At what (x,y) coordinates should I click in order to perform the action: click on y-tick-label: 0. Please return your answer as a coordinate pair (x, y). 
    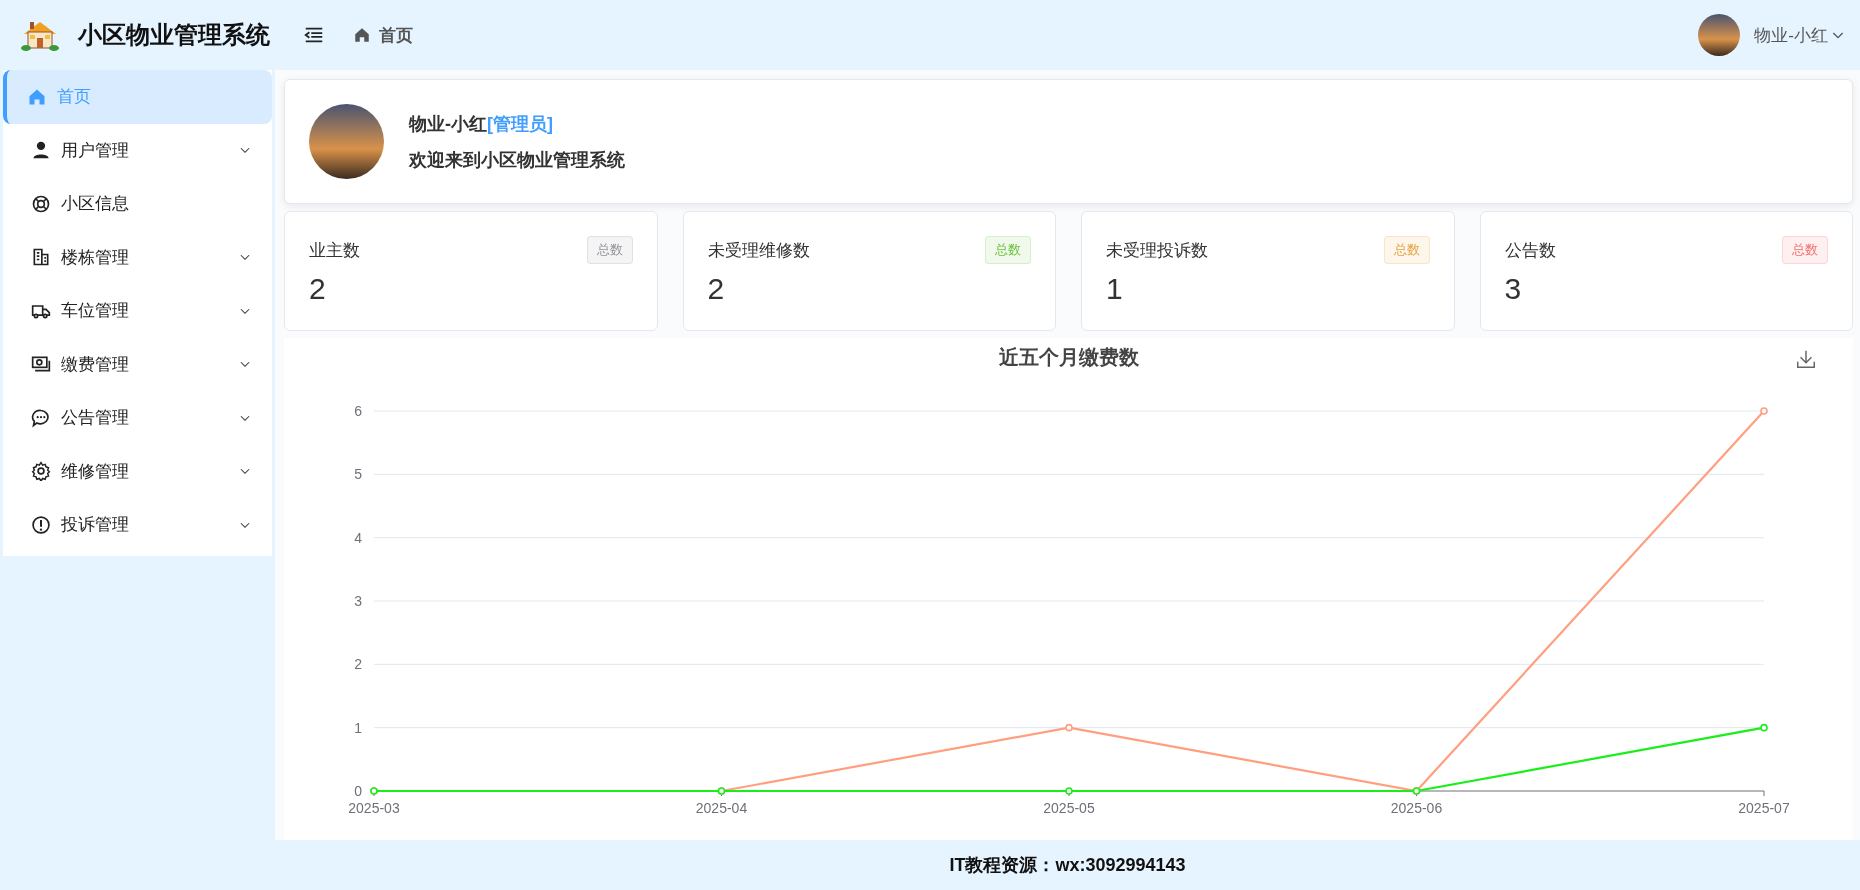
    Looking at the image, I should click on (358, 791).